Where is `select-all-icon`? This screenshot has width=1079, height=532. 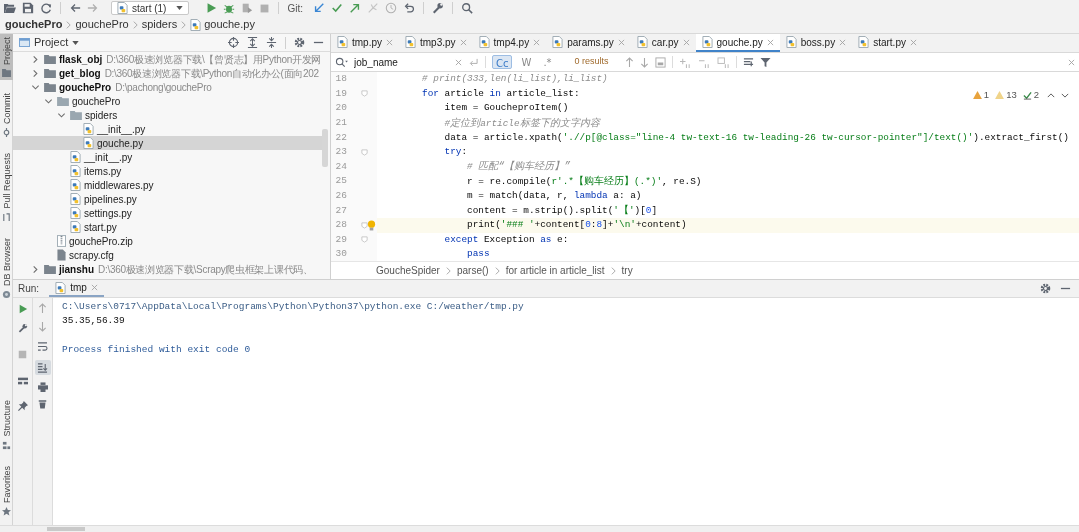 select-all-icon is located at coordinates (660, 62).